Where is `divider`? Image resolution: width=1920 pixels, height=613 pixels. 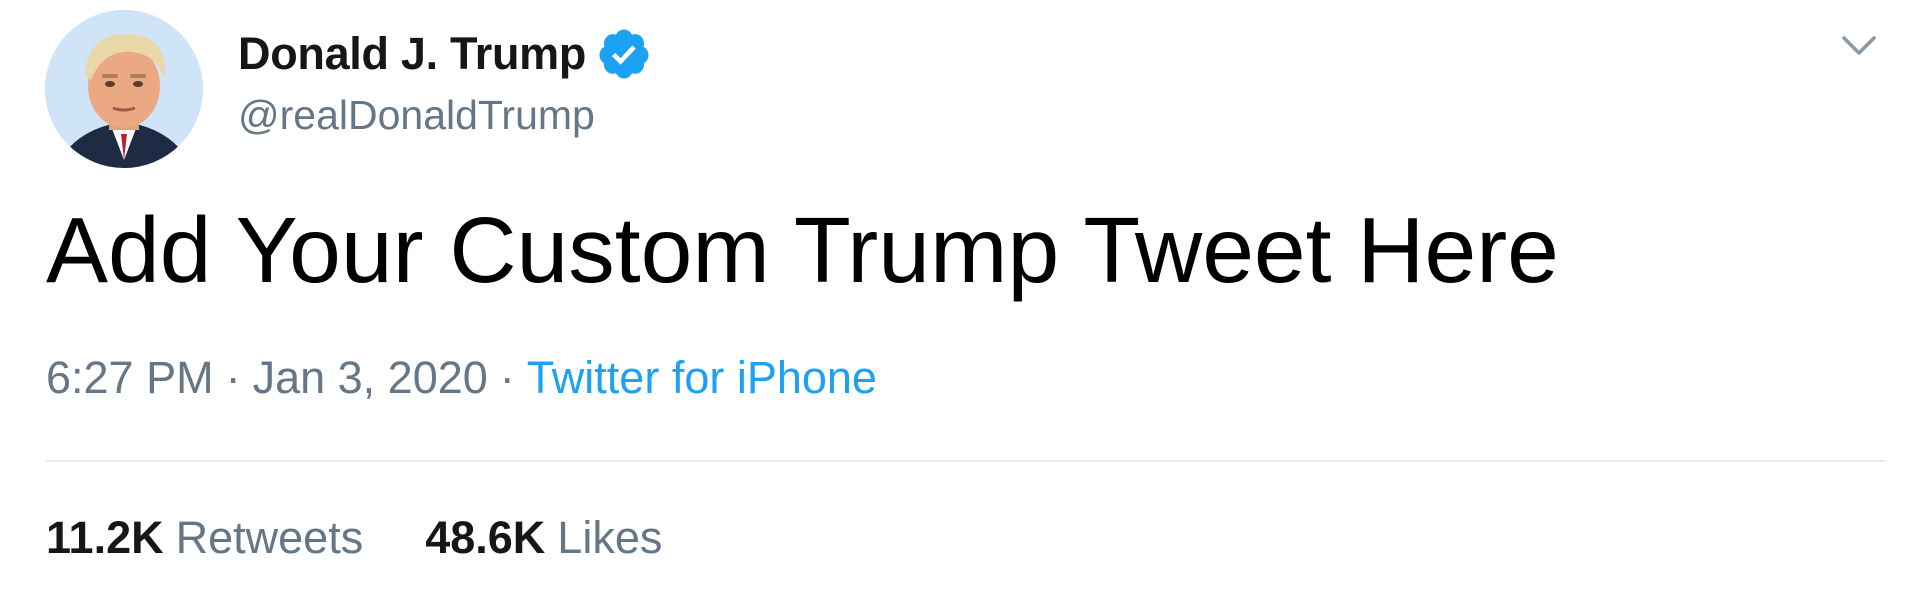
divider is located at coordinates (966, 461).